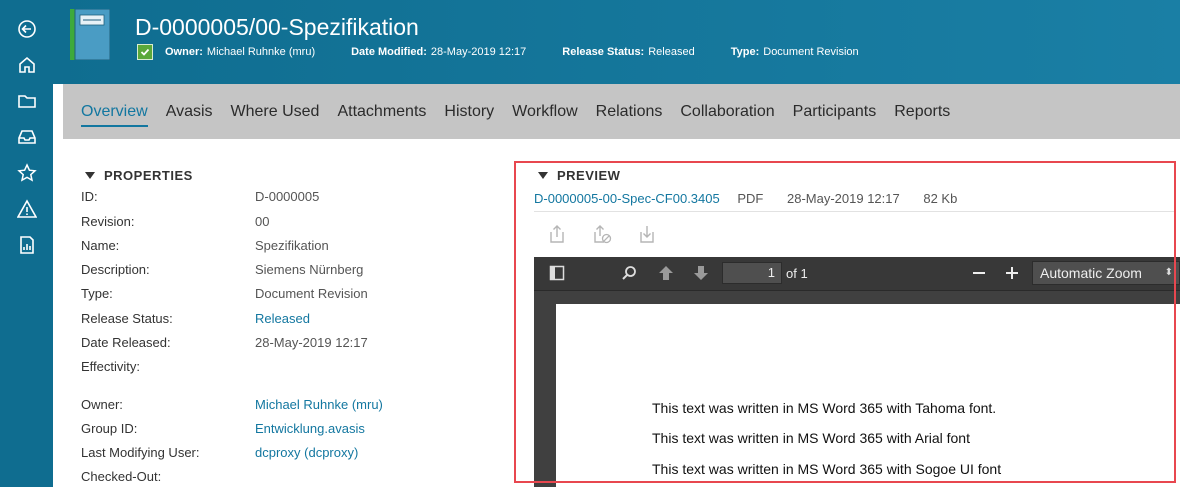 The width and height of the screenshot is (1180, 489). Describe the element at coordinates (189, 115) in the screenshot. I see `tab-avasis: Avasis` at that location.